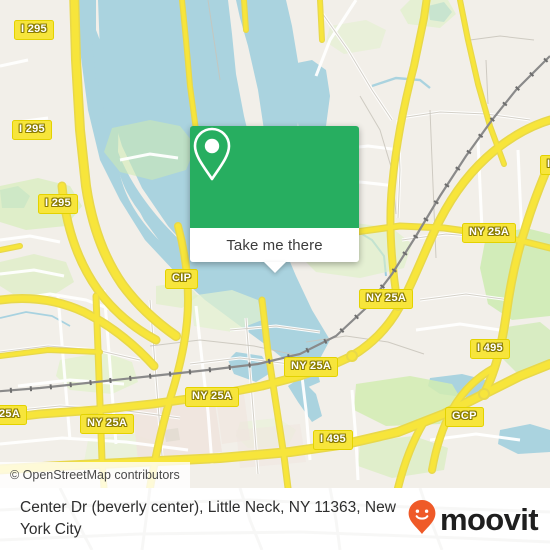  Describe the element at coordinates (34, 30) in the screenshot. I see `shield-i295-north: I 295` at that location.